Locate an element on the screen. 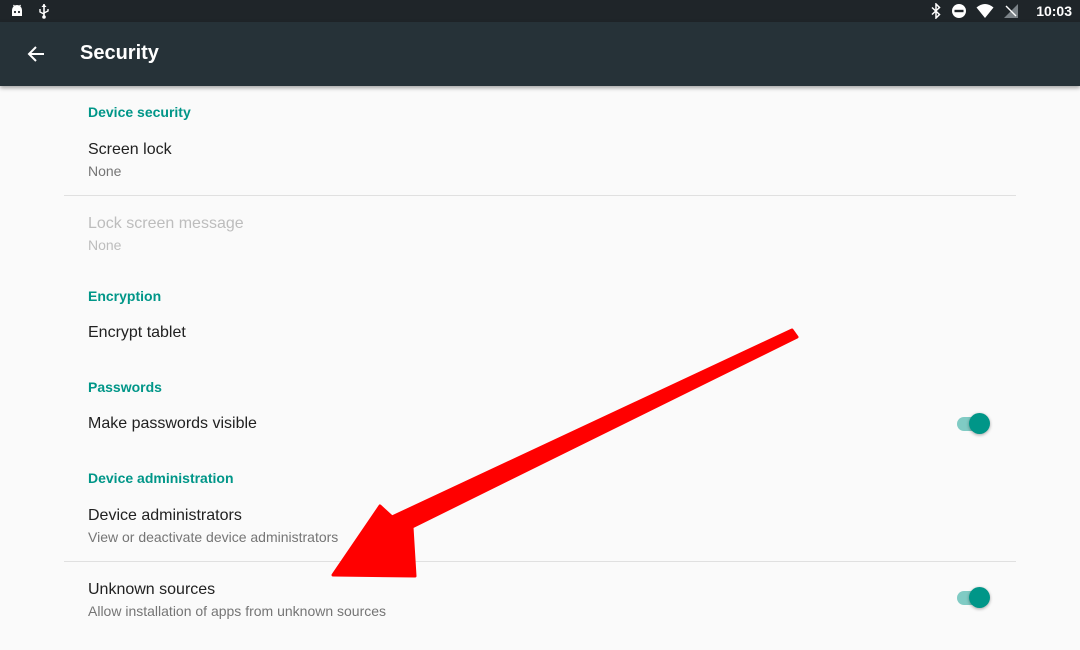  unknown-sources-switch is located at coordinates (973, 598).